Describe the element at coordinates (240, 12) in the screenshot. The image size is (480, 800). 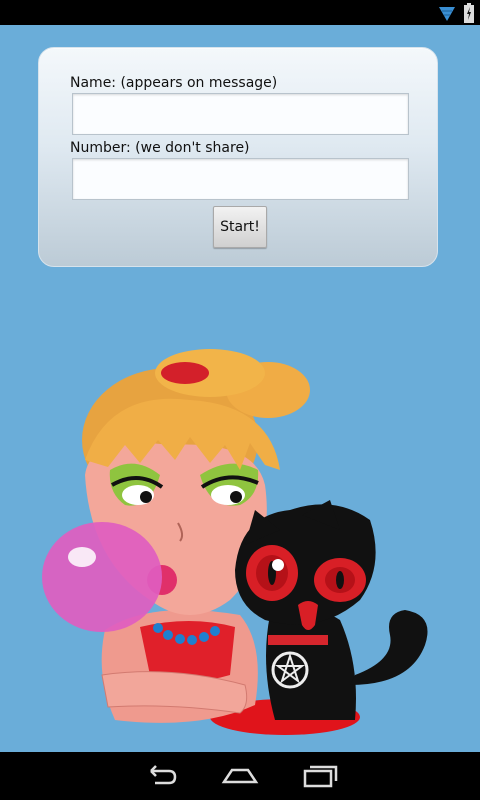
I see `status-bar` at that location.